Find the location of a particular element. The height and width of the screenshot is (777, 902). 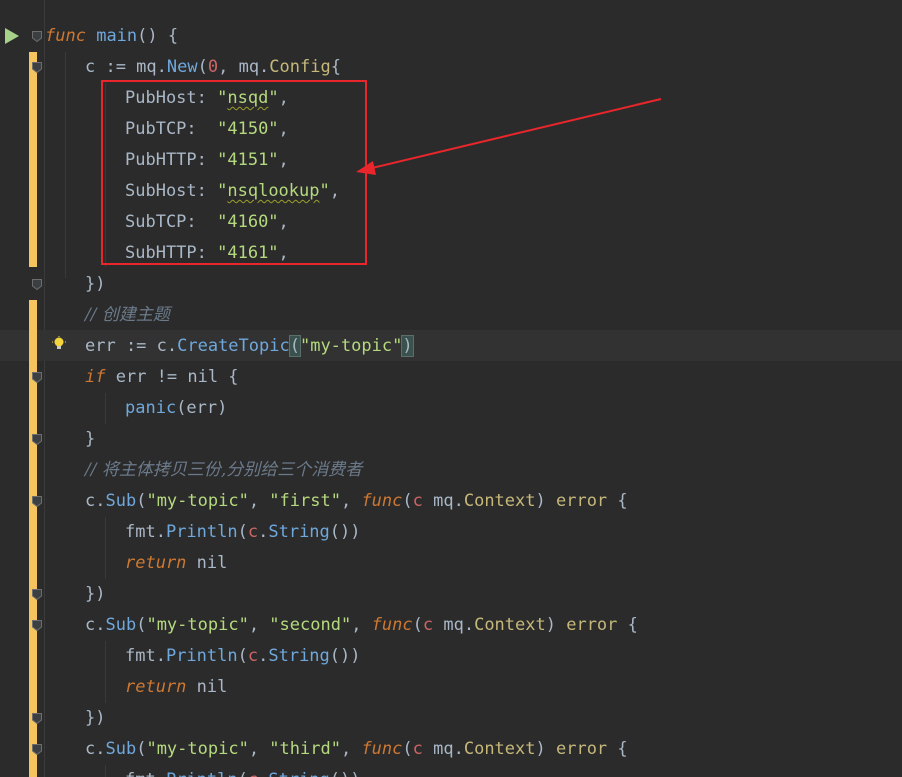

code-text: err := c.CreateTopic("my-topic") is located at coordinates (249, 346).